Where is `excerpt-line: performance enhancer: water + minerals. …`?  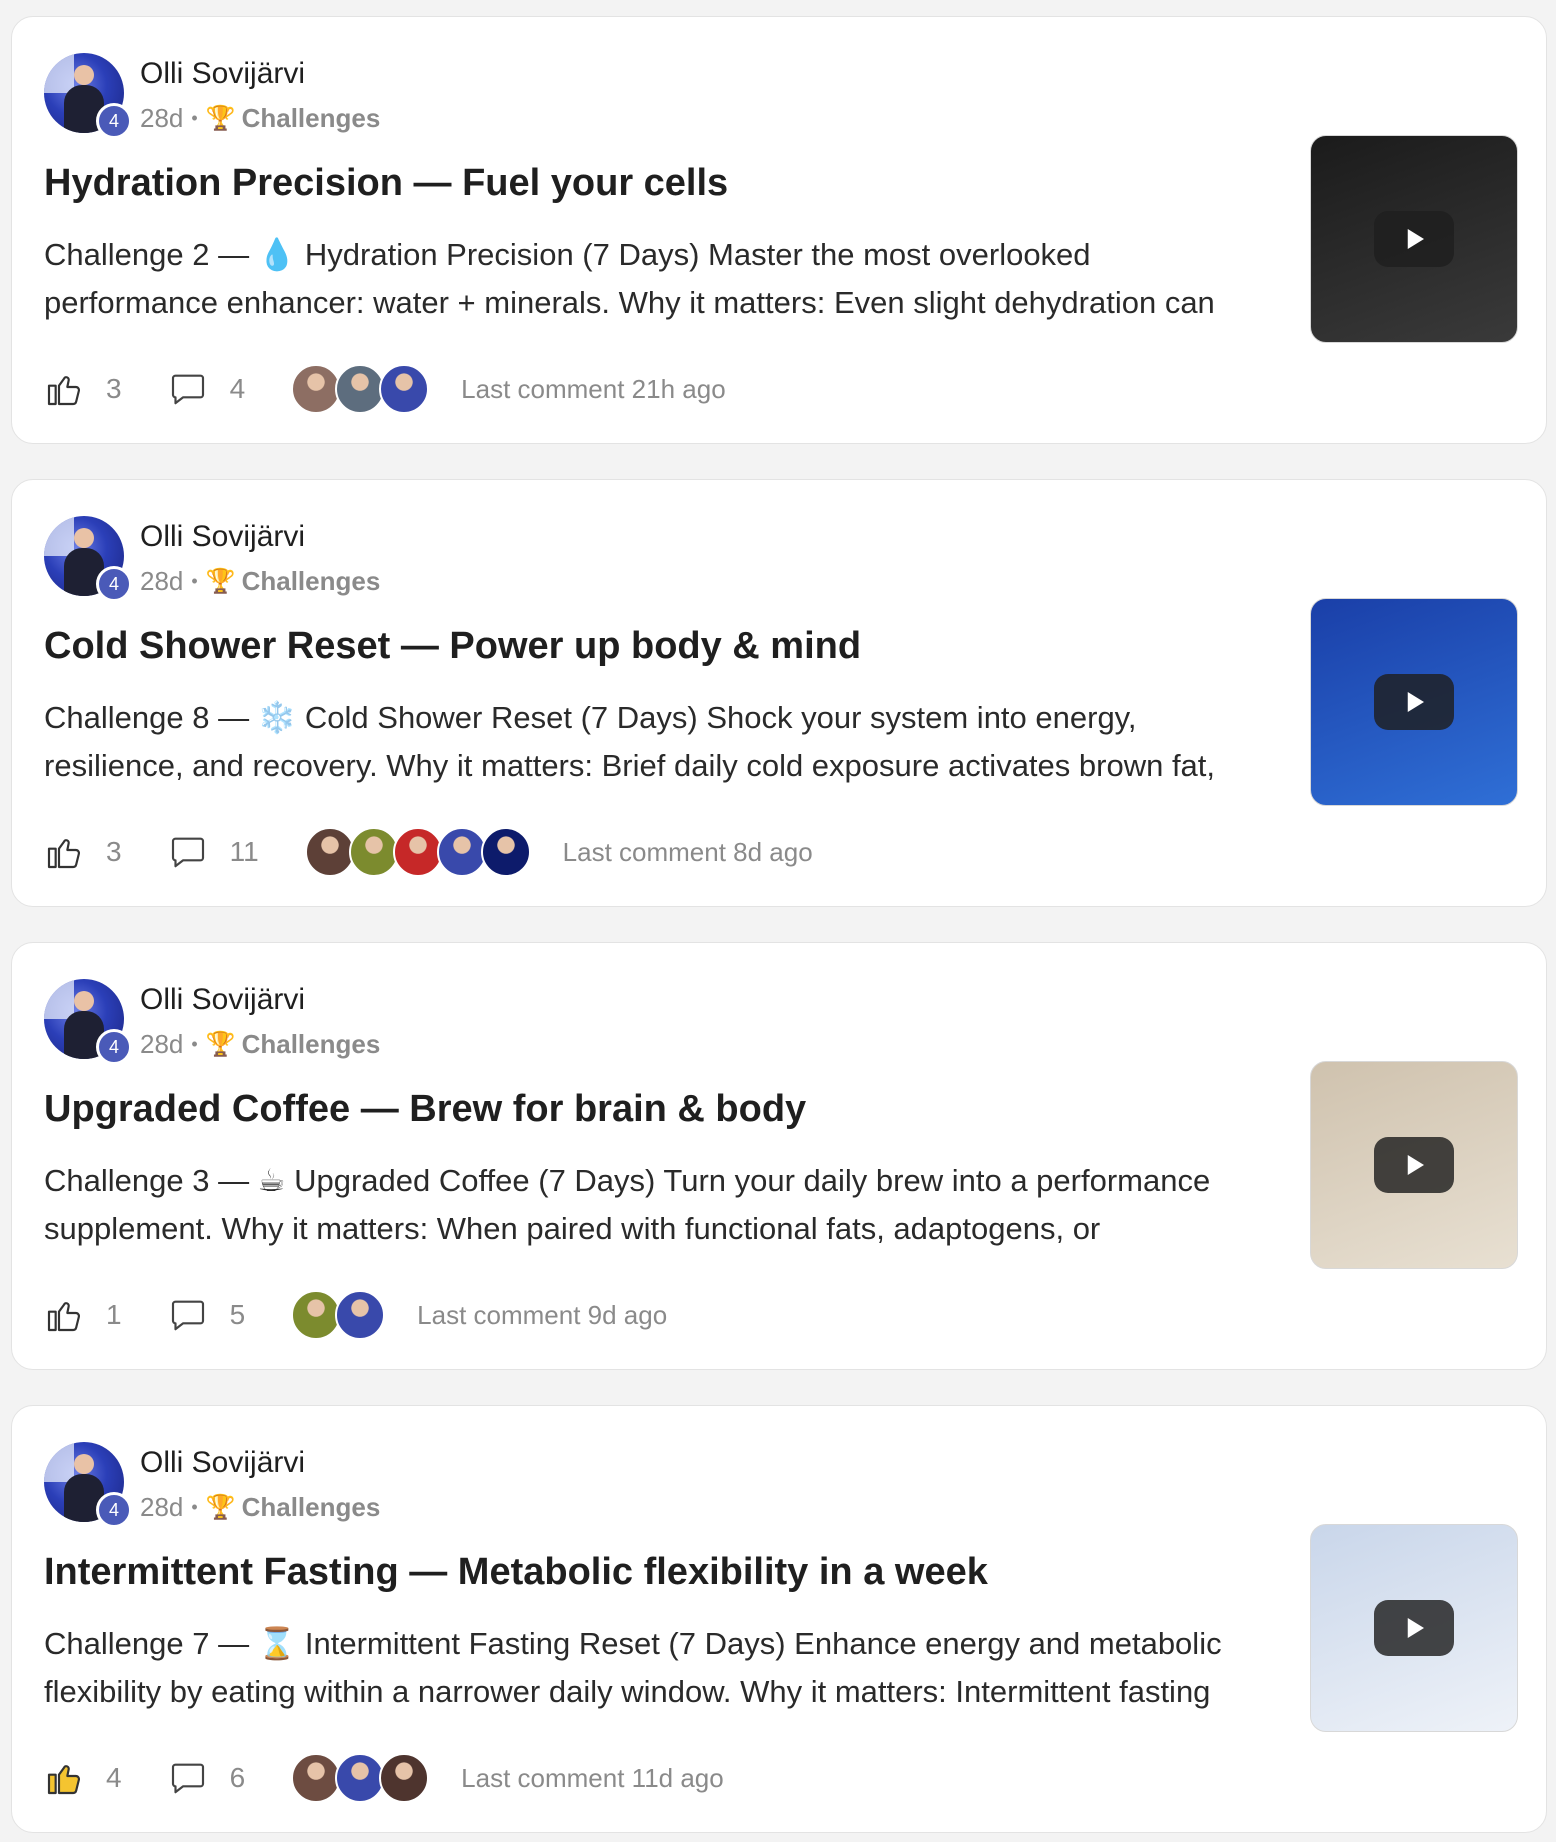 excerpt-line: performance enhancer: water + minerals. … is located at coordinates (629, 302).